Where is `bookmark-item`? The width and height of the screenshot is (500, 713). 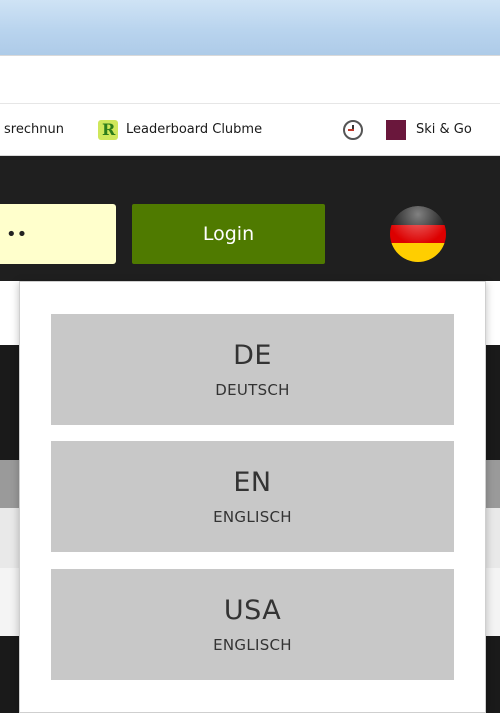
bookmark-item is located at coordinates (355, 129).